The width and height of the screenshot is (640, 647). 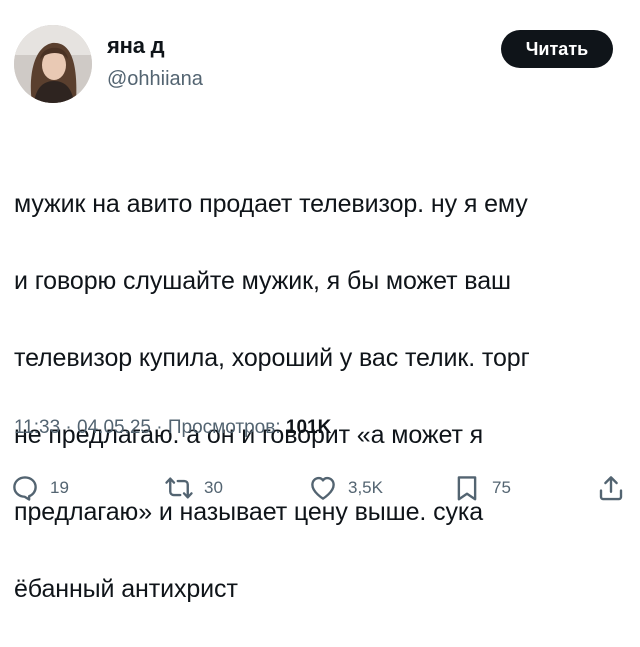 What do you see at coordinates (193, 488) in the screenshot?
I see `repost-button: 30` at bounding box center [193, 488].